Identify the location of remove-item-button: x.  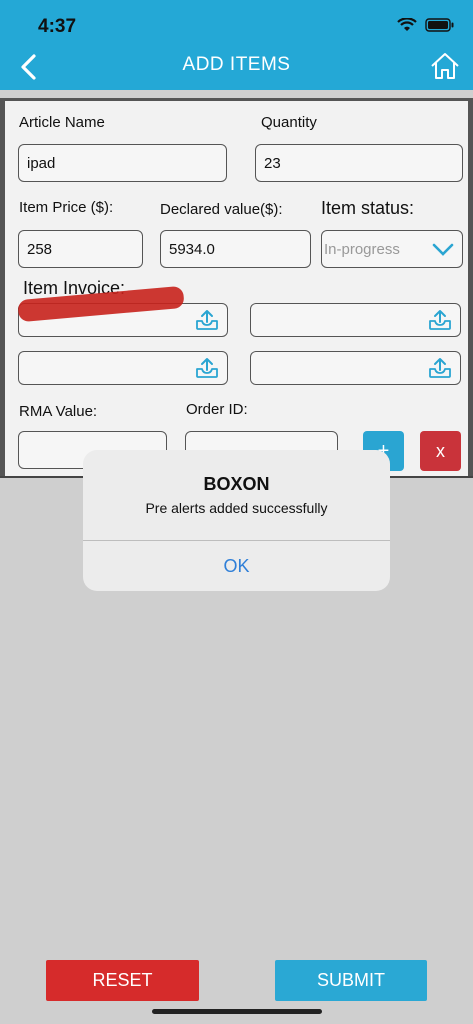
(440, 451).